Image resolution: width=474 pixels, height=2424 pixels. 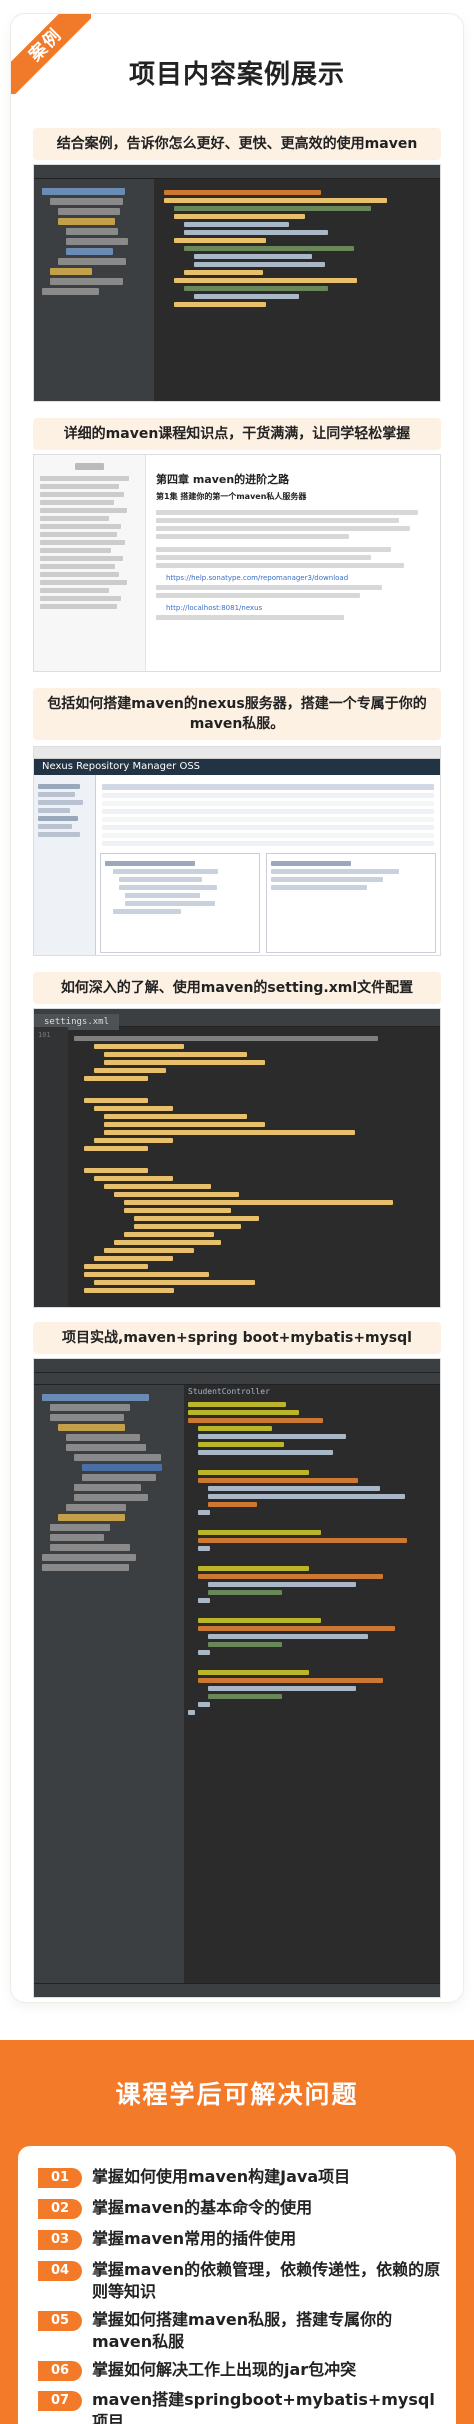 What do you see at coordinates (60, 2240) in the screenshot?
I see `item-number: 03` at bounding box center [60, 2240].